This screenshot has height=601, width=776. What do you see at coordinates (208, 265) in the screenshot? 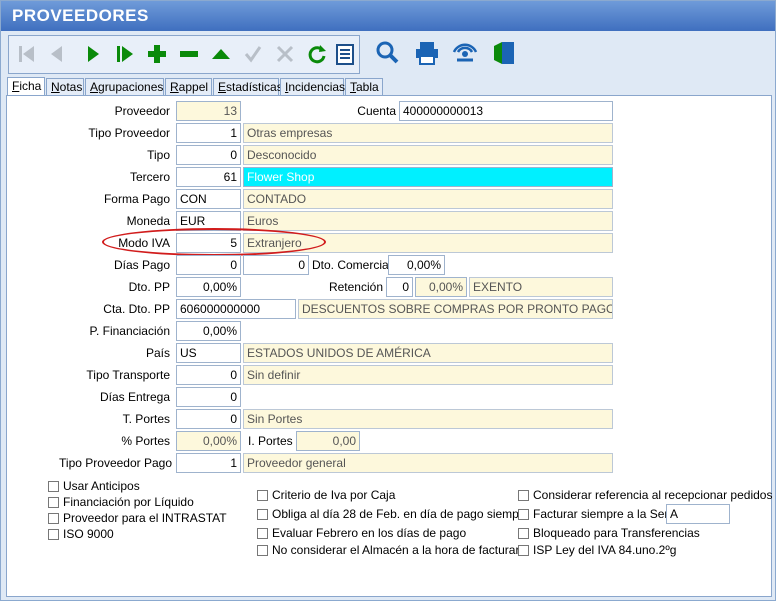
I see `dias-pago-field-1: 0` at bounding box center [208, 265].